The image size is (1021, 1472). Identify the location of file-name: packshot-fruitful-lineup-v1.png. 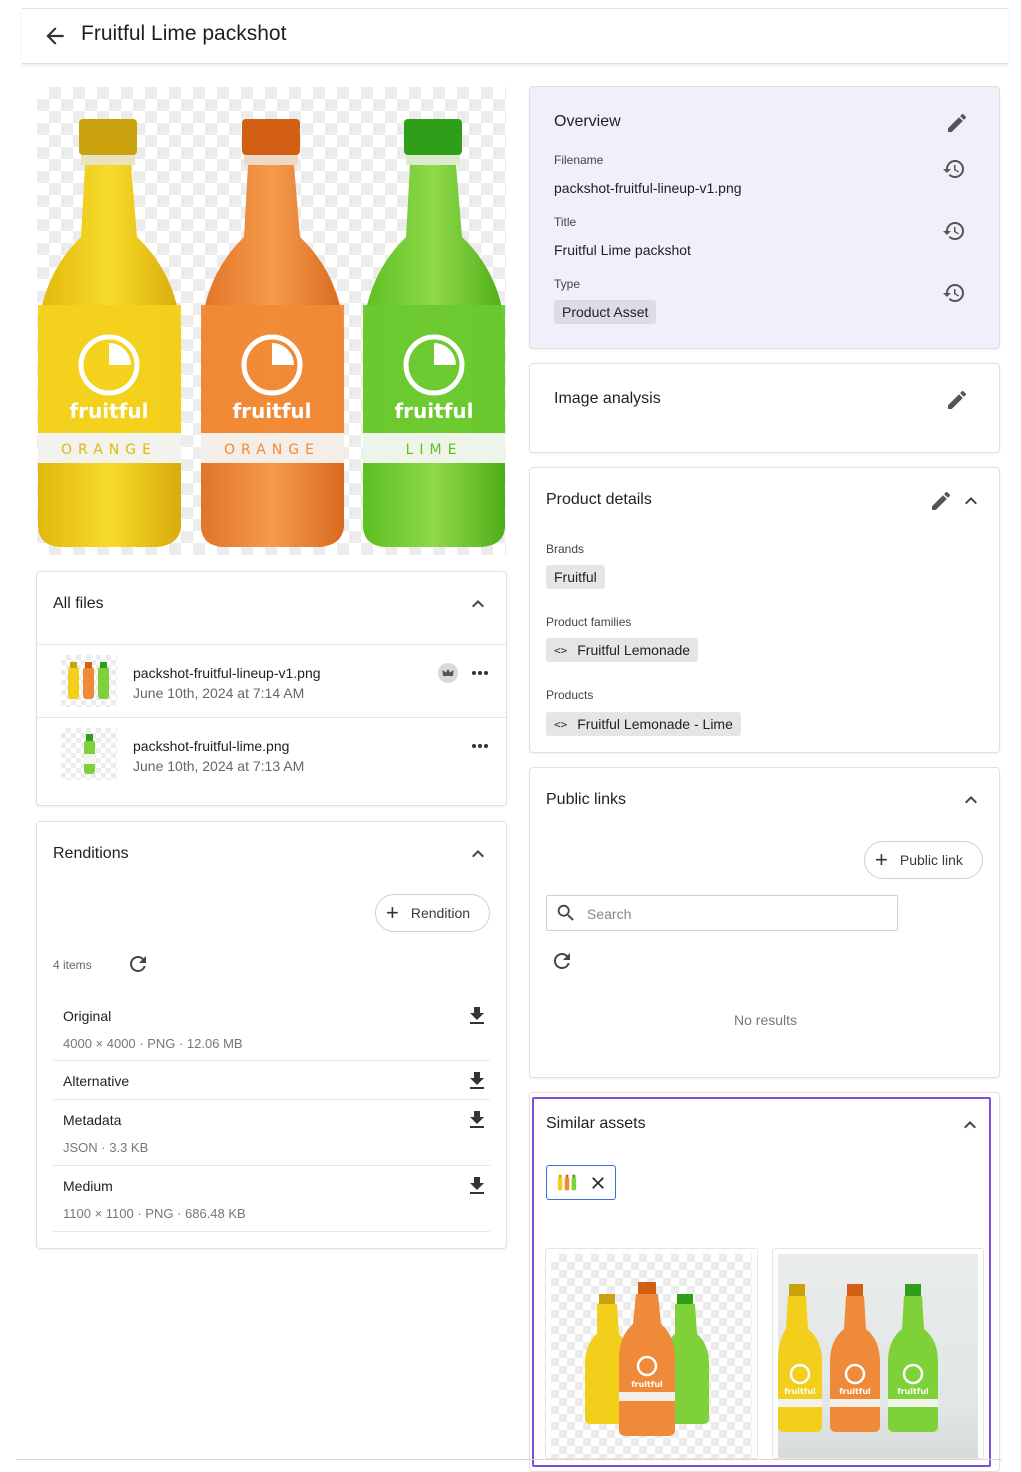
(227, 673).